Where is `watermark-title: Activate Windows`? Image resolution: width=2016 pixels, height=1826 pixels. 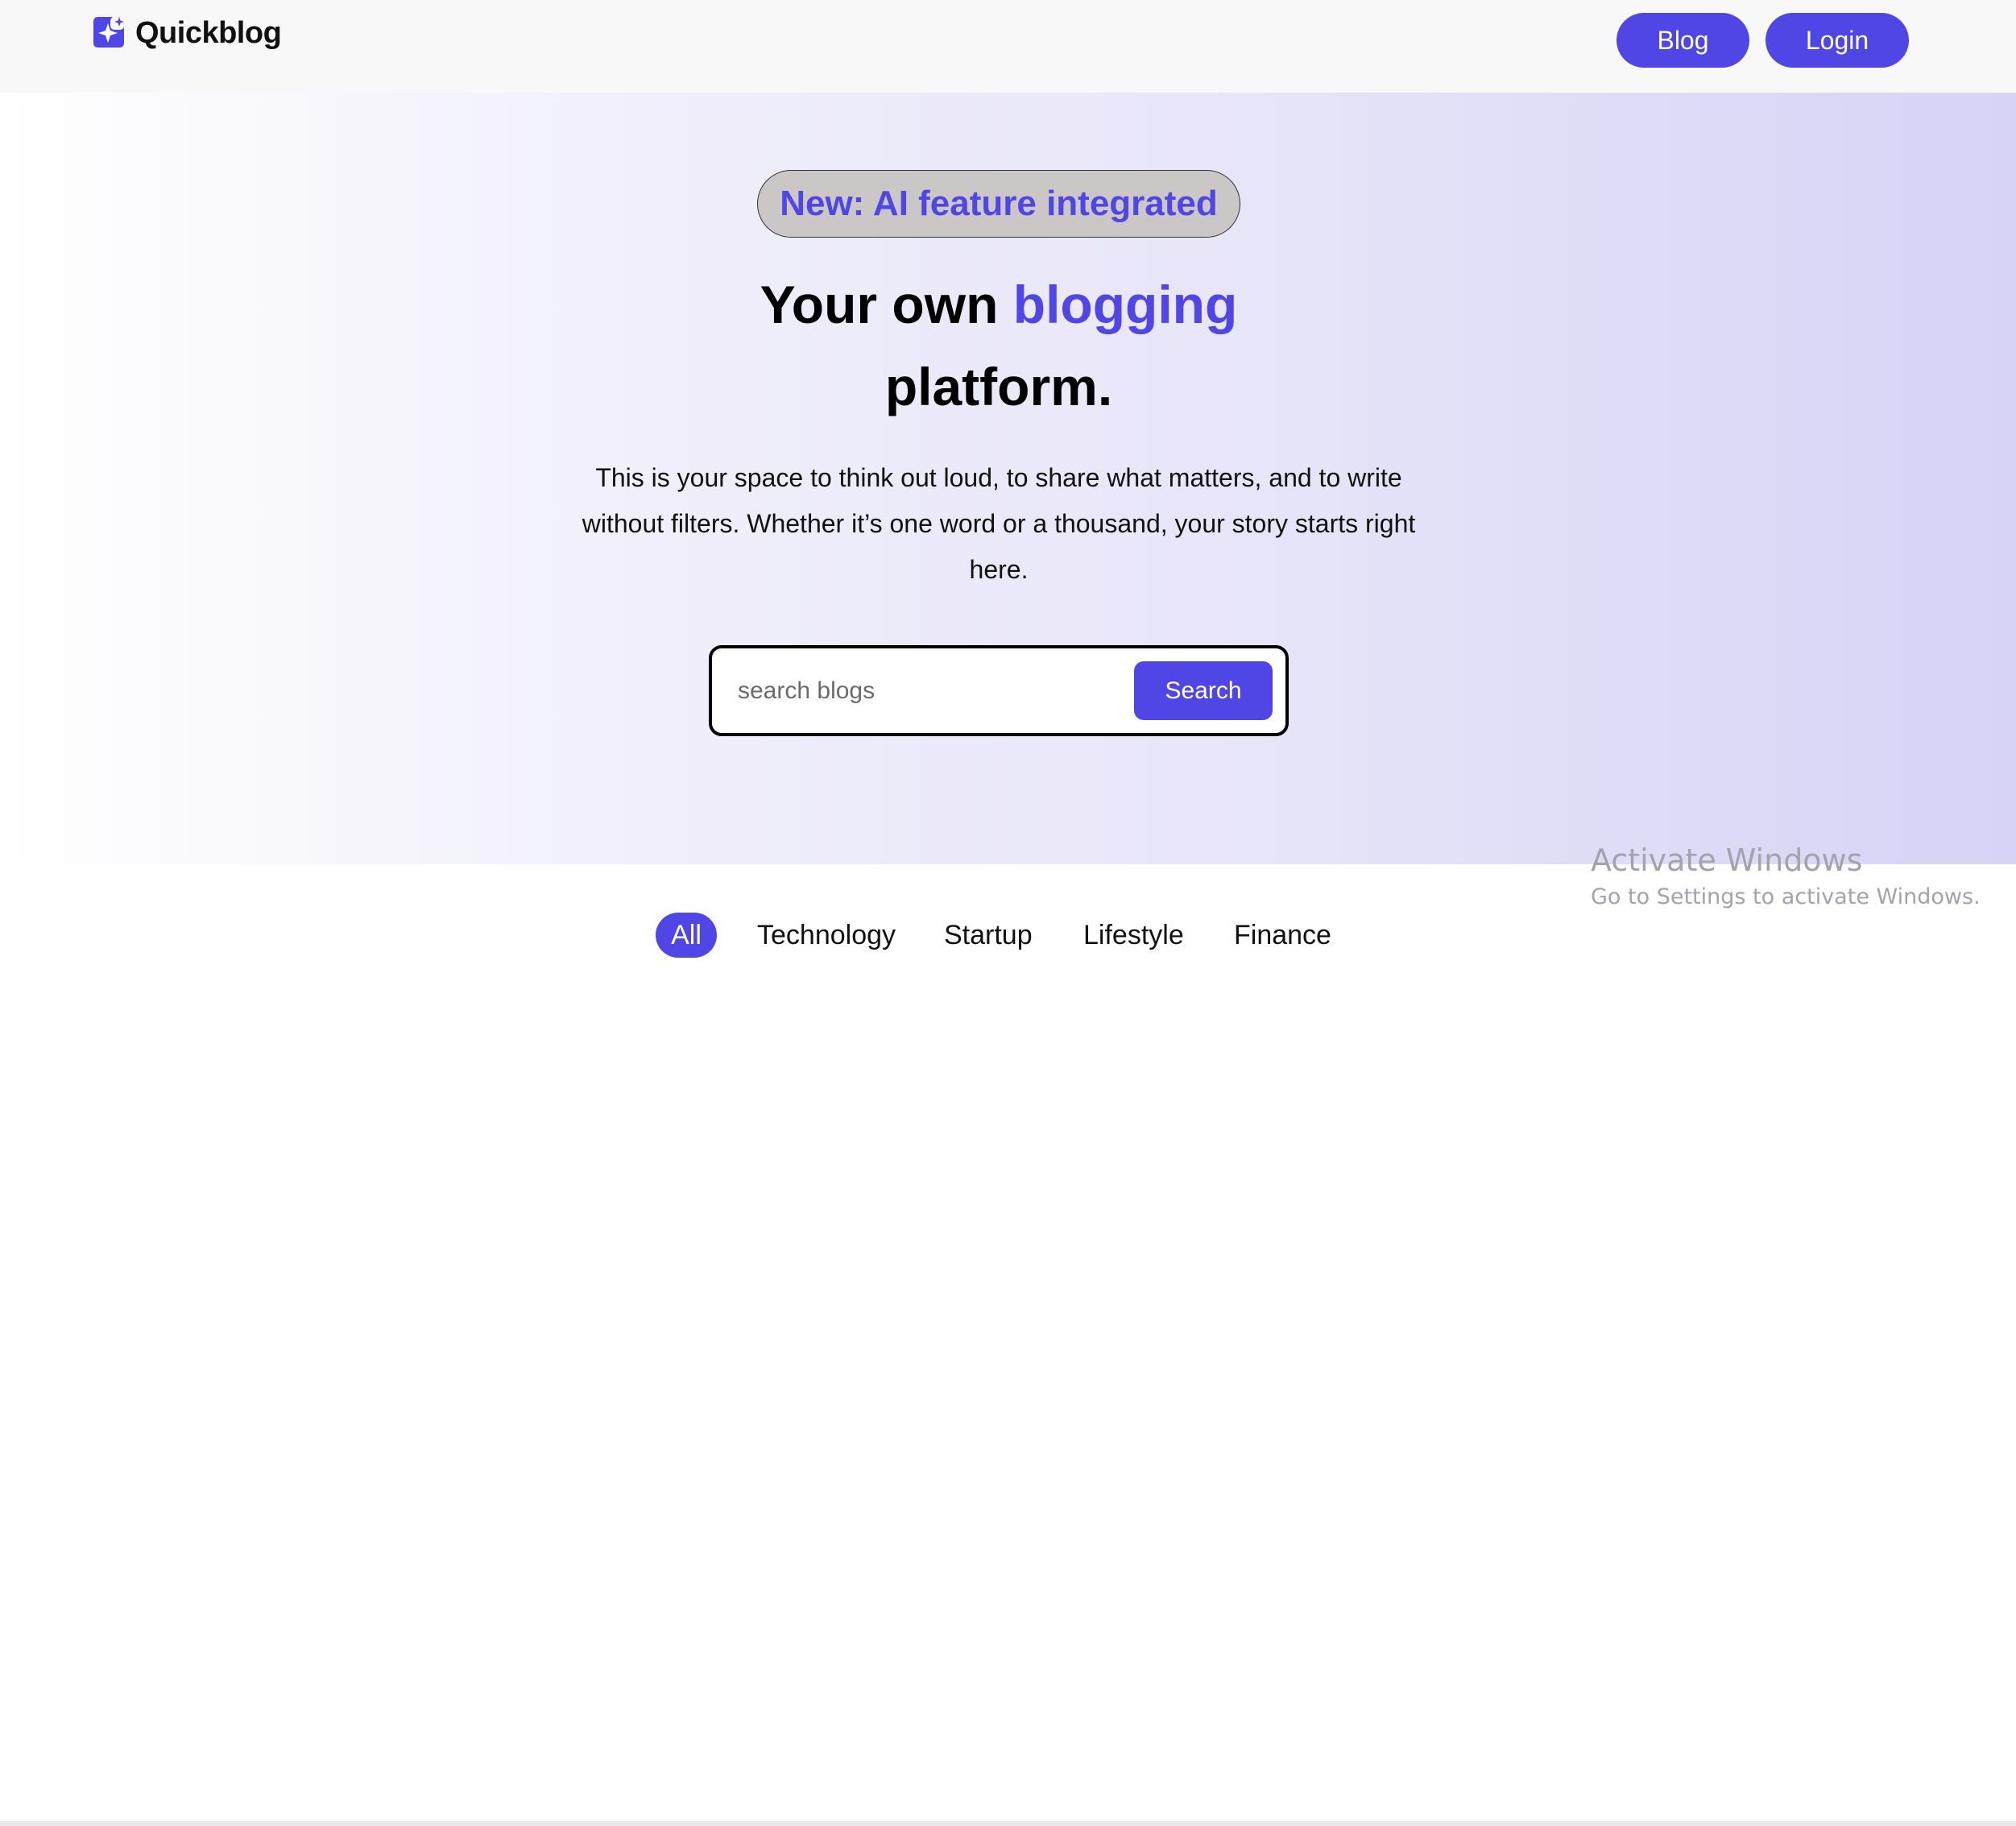 watermark-title: Activate Windows is located at coordinates (1727, 860).